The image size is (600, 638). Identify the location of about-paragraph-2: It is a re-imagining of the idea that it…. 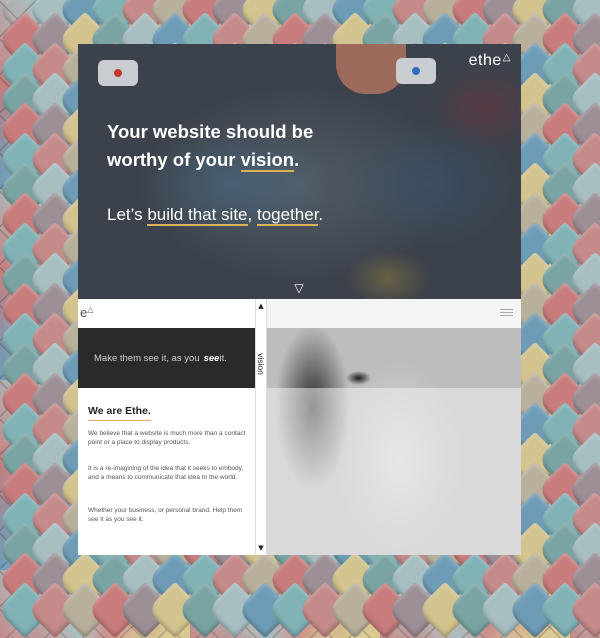
(166, 473).